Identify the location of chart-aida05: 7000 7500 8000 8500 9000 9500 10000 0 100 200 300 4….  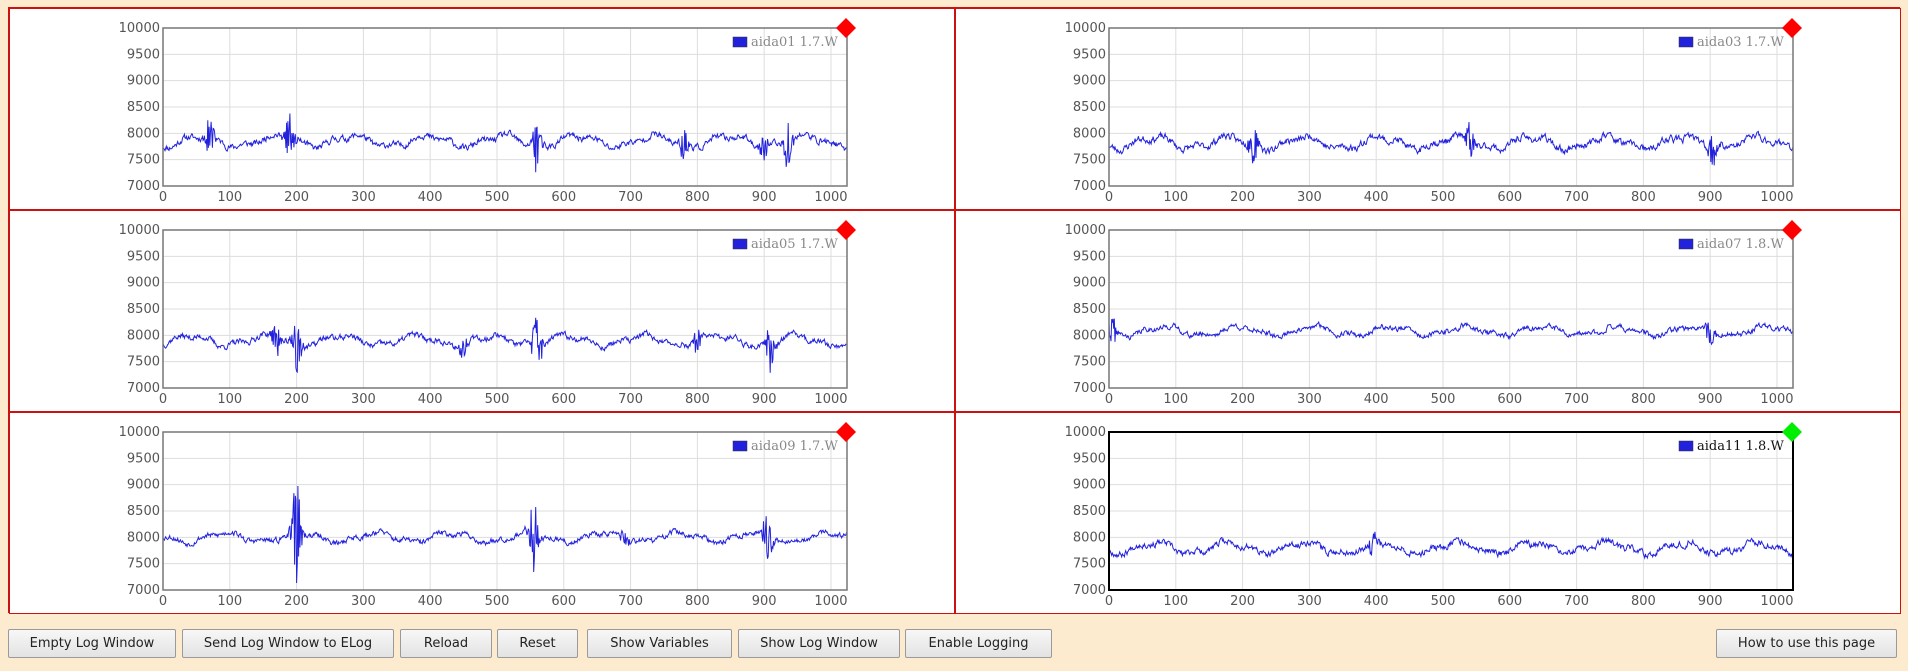
(487, 313).